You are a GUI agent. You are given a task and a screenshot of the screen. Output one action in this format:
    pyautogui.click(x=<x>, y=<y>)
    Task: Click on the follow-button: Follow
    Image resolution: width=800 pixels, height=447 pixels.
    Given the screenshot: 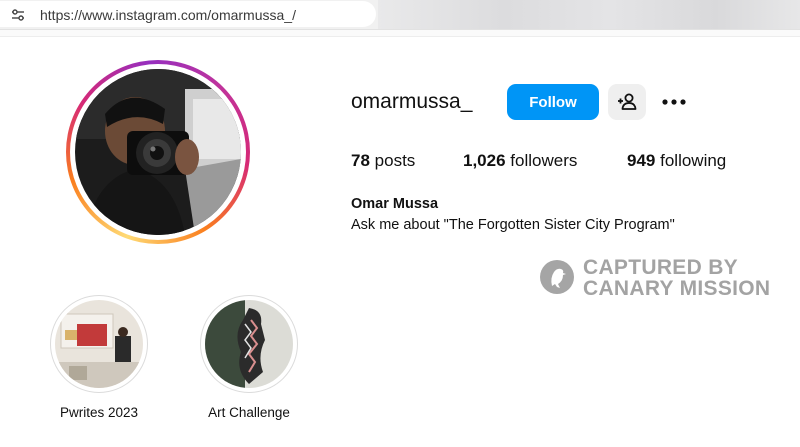 What is the action you would take?
    pyautogui.click(x=553, y=102)
    